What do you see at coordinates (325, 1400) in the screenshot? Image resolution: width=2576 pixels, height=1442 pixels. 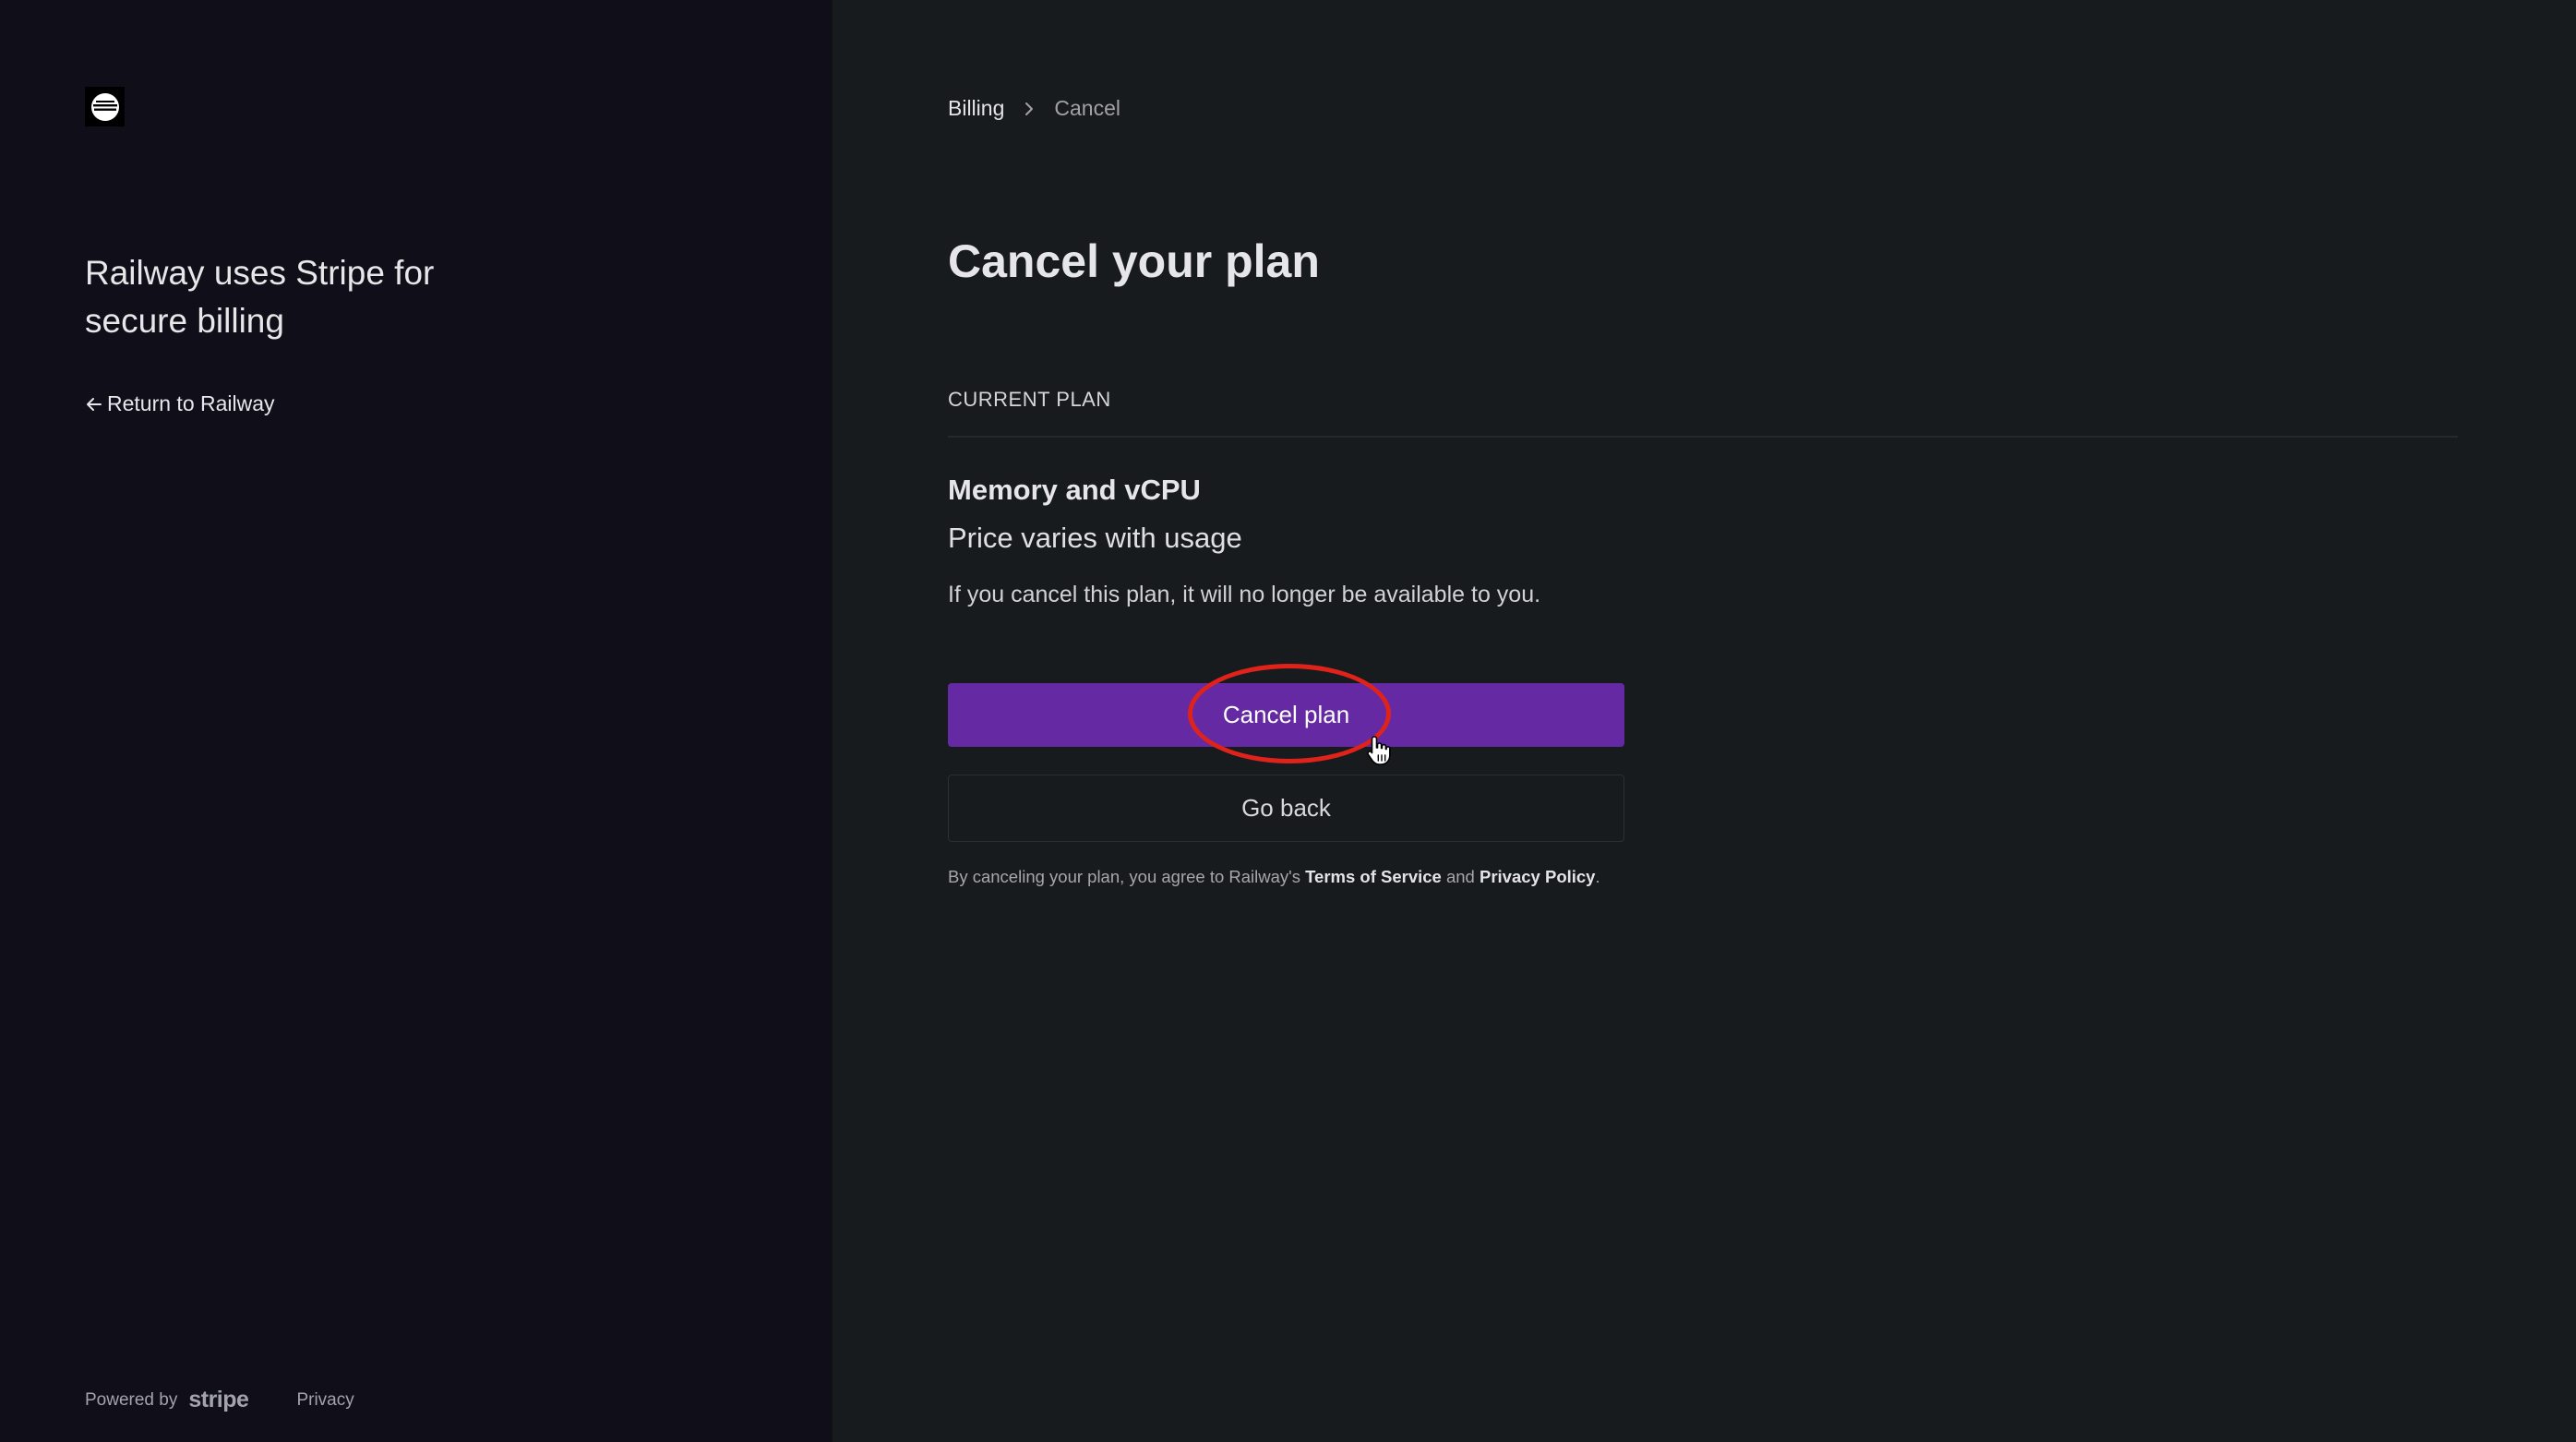 I see `footer-privacy-link: Privacy` at bounding box center [325, 1400].